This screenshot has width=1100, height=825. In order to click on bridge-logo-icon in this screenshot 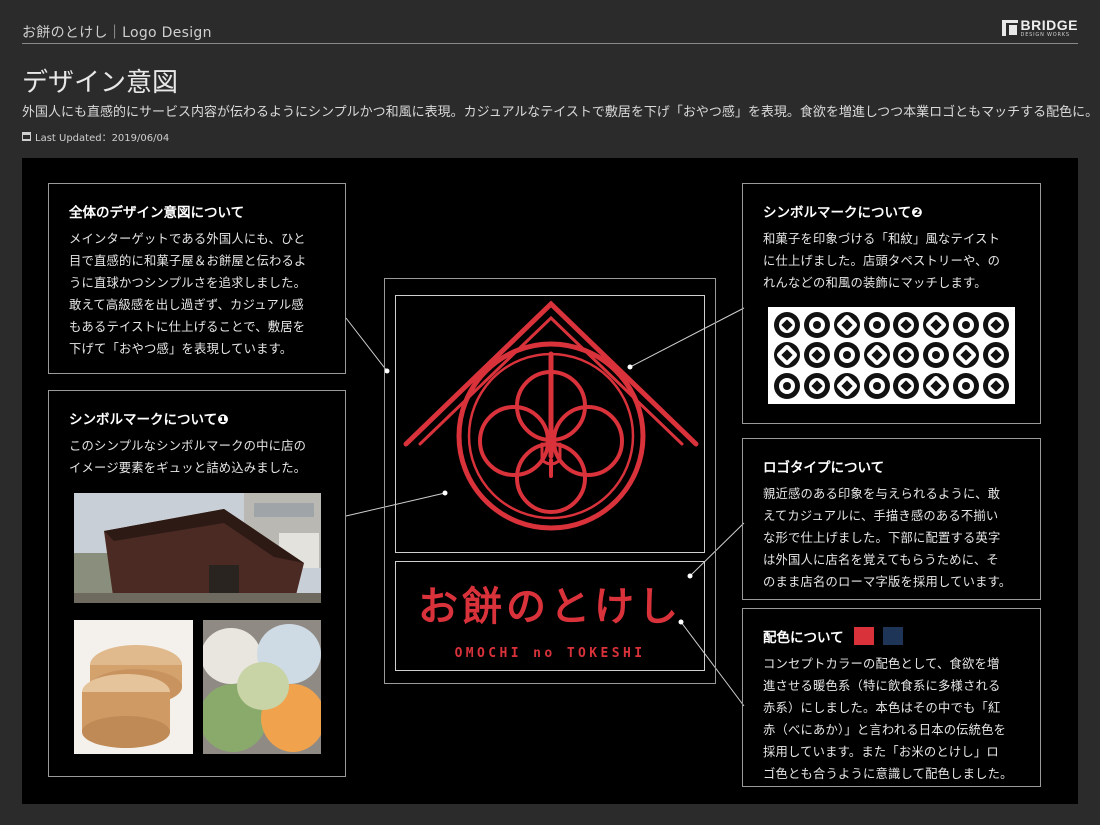, I will do `click(1010, 28)`.